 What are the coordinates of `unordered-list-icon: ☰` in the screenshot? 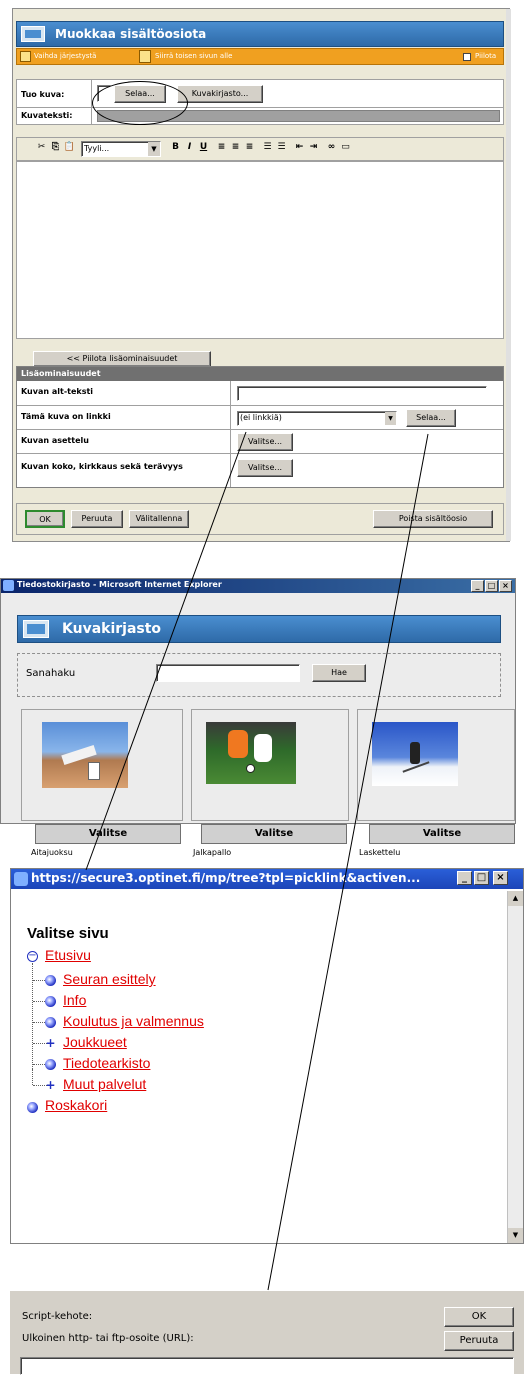 It's located at (281, 147).